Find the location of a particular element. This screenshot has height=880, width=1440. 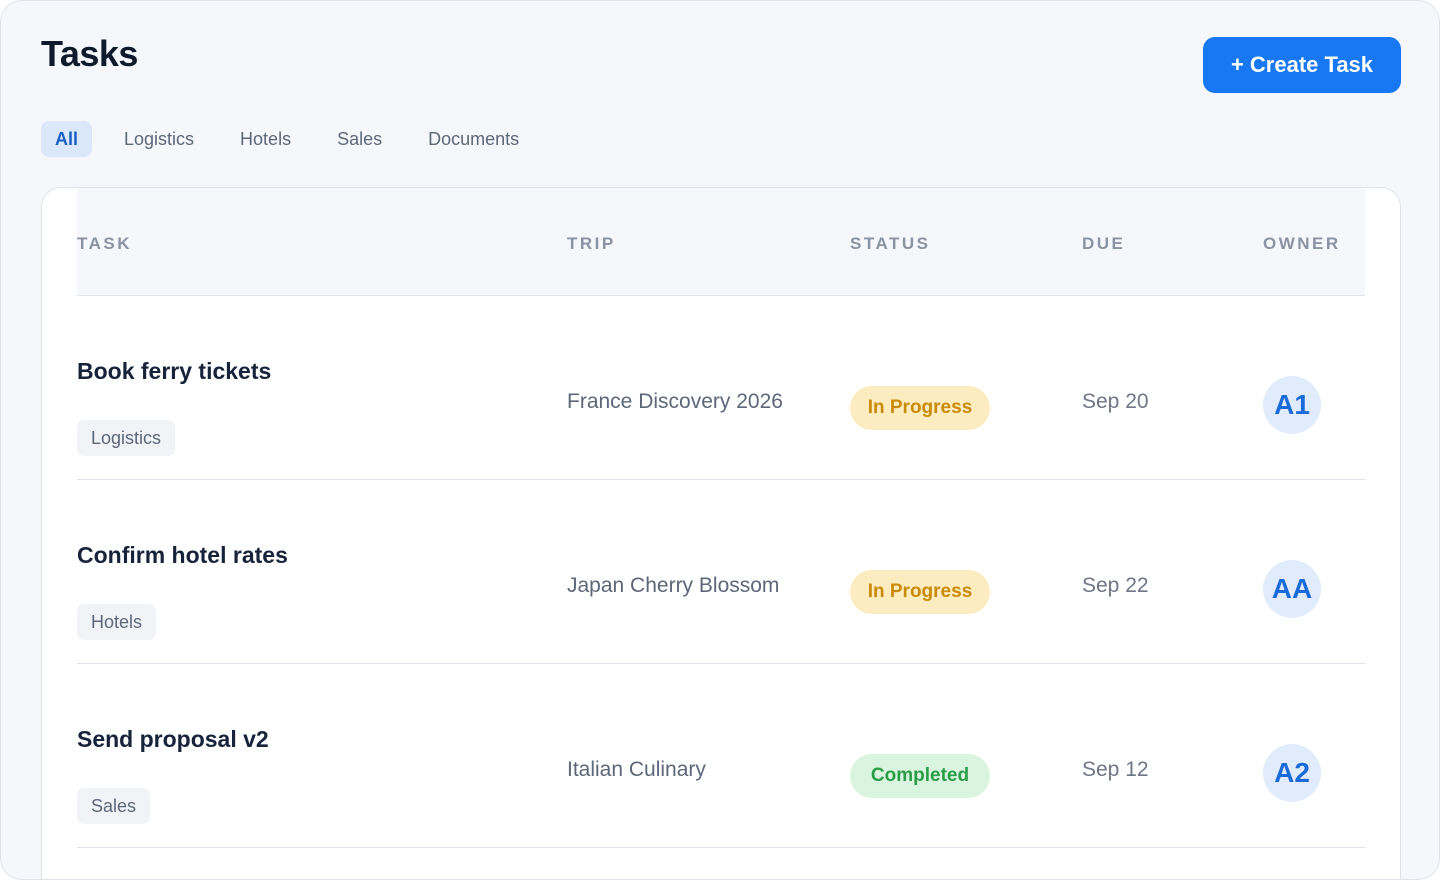

due-date: Sep 12 is located at coordinates (1115, 769).